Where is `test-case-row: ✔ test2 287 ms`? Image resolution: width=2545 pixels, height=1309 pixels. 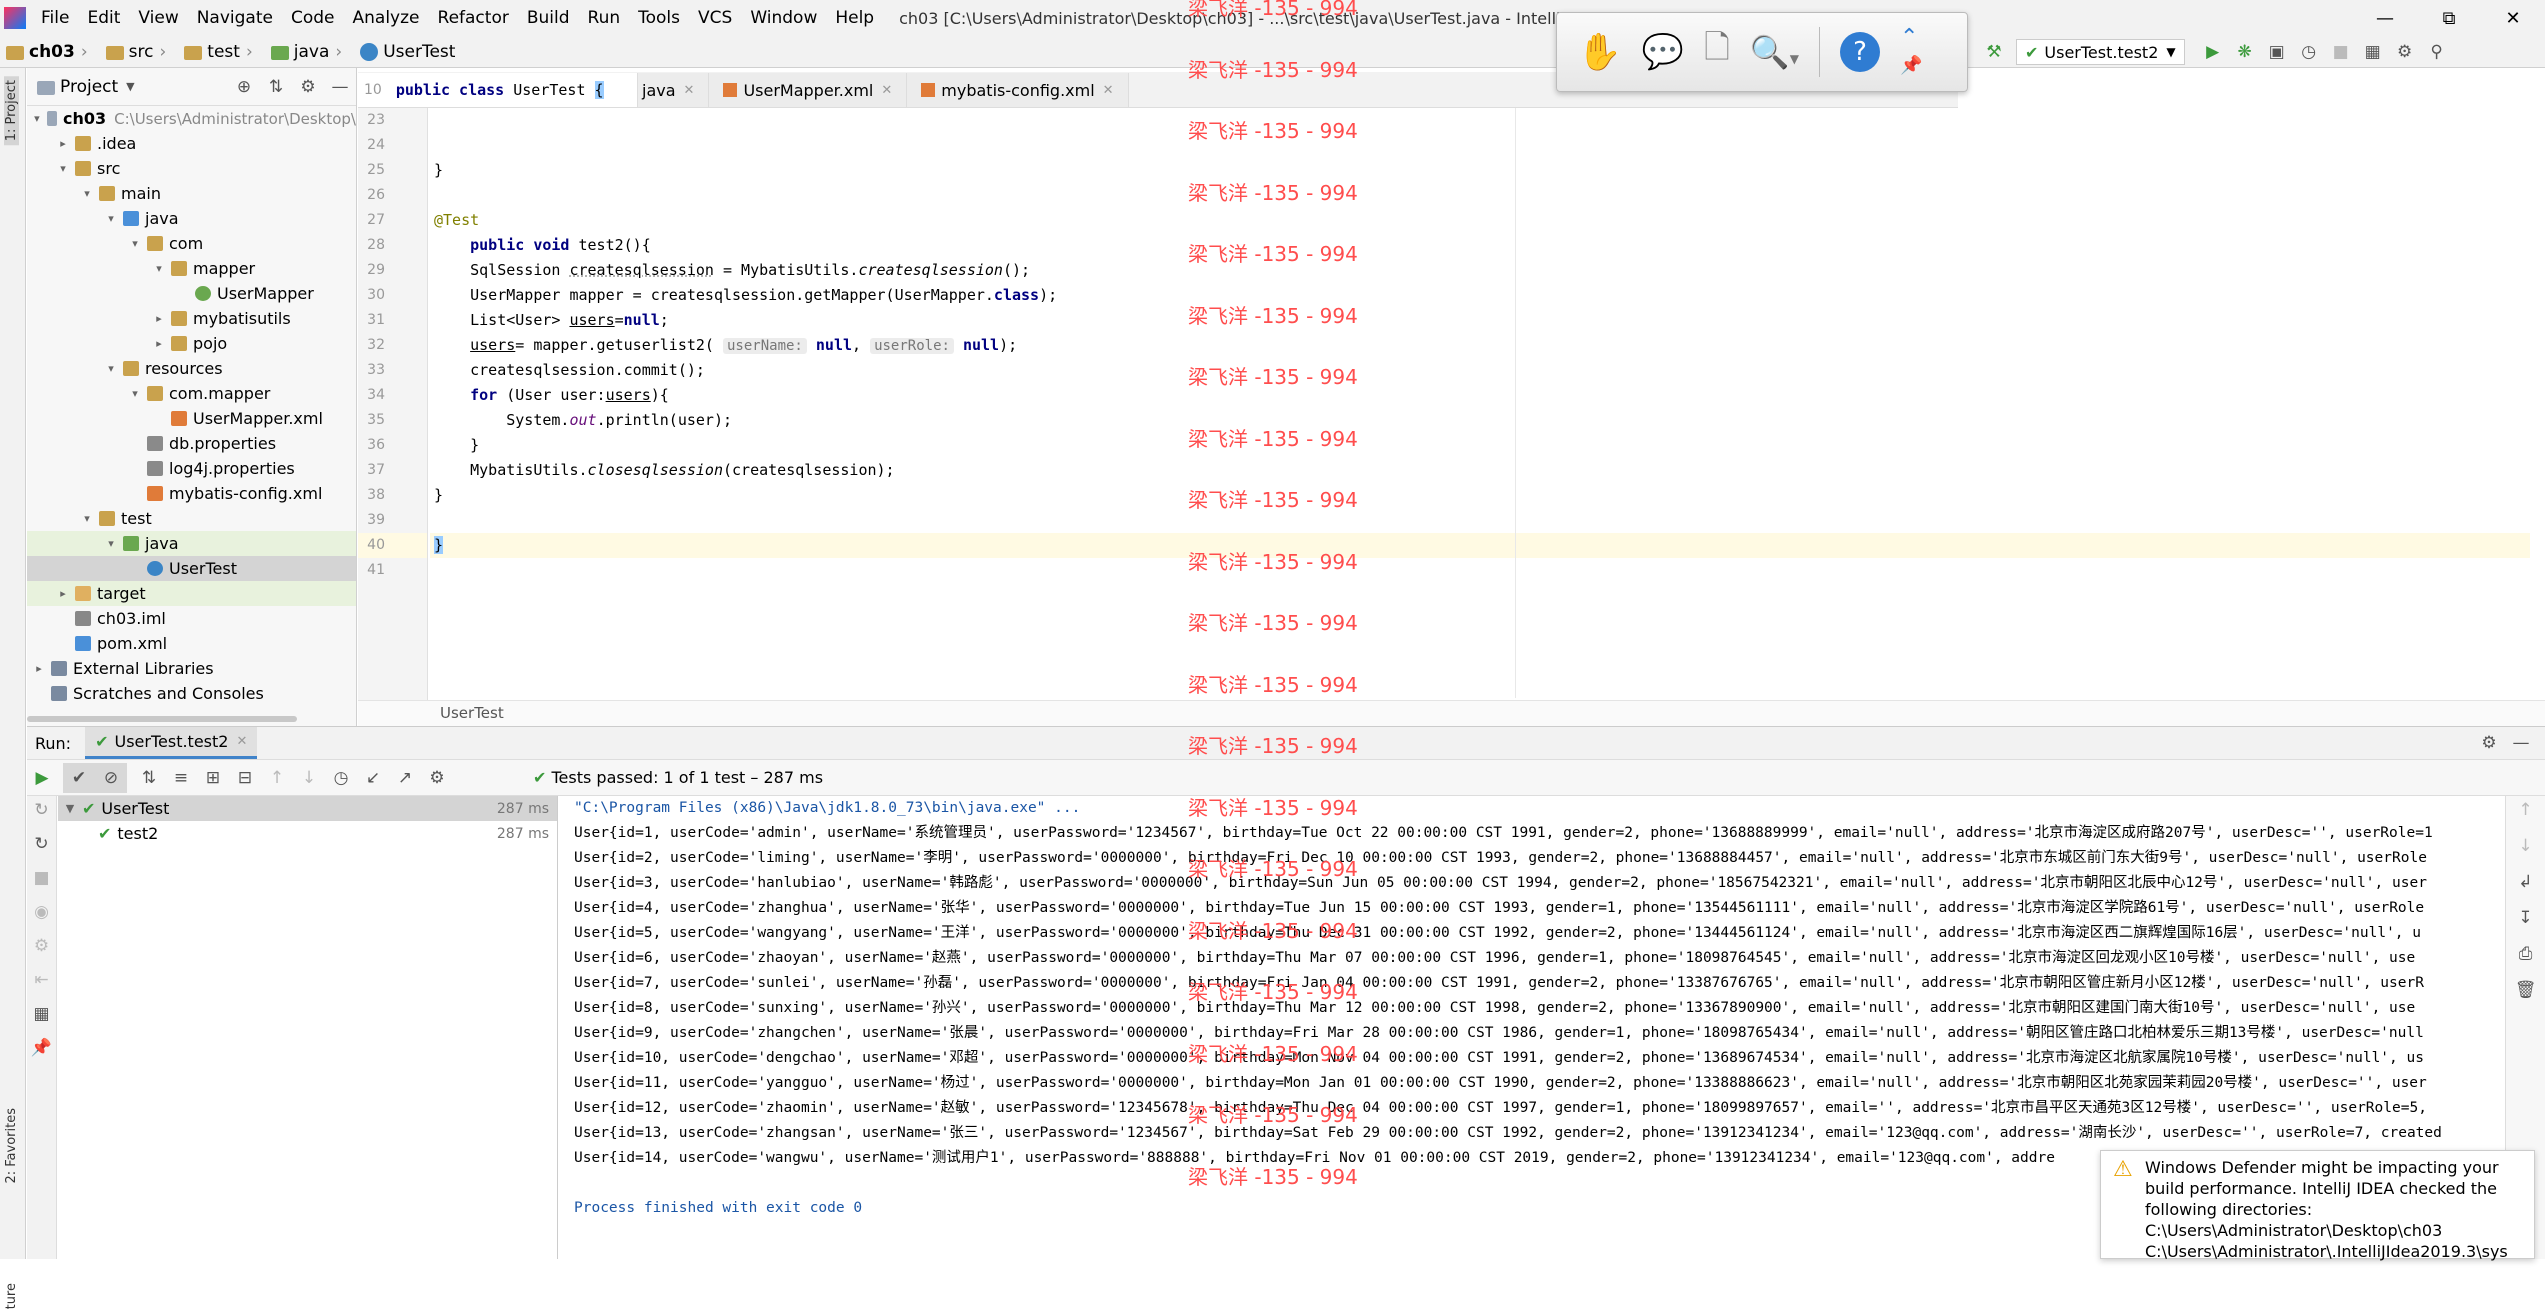
test-case-row: ✔ test2 287 ms is located at coordinates (307, 833).